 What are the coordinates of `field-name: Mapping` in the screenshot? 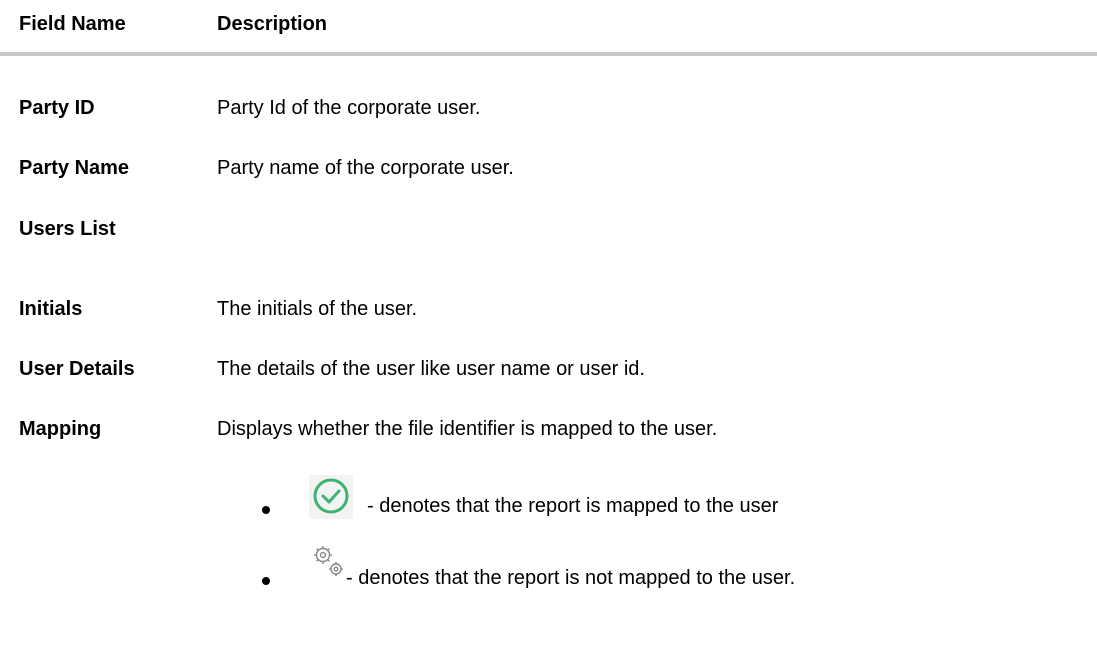 It's located at (60, 429).